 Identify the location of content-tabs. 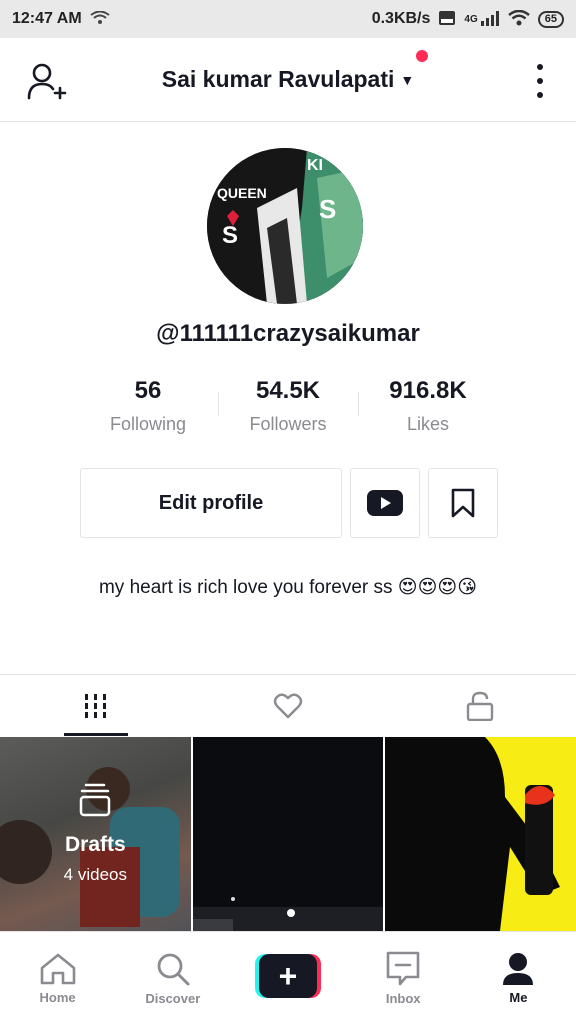
(288, 705).